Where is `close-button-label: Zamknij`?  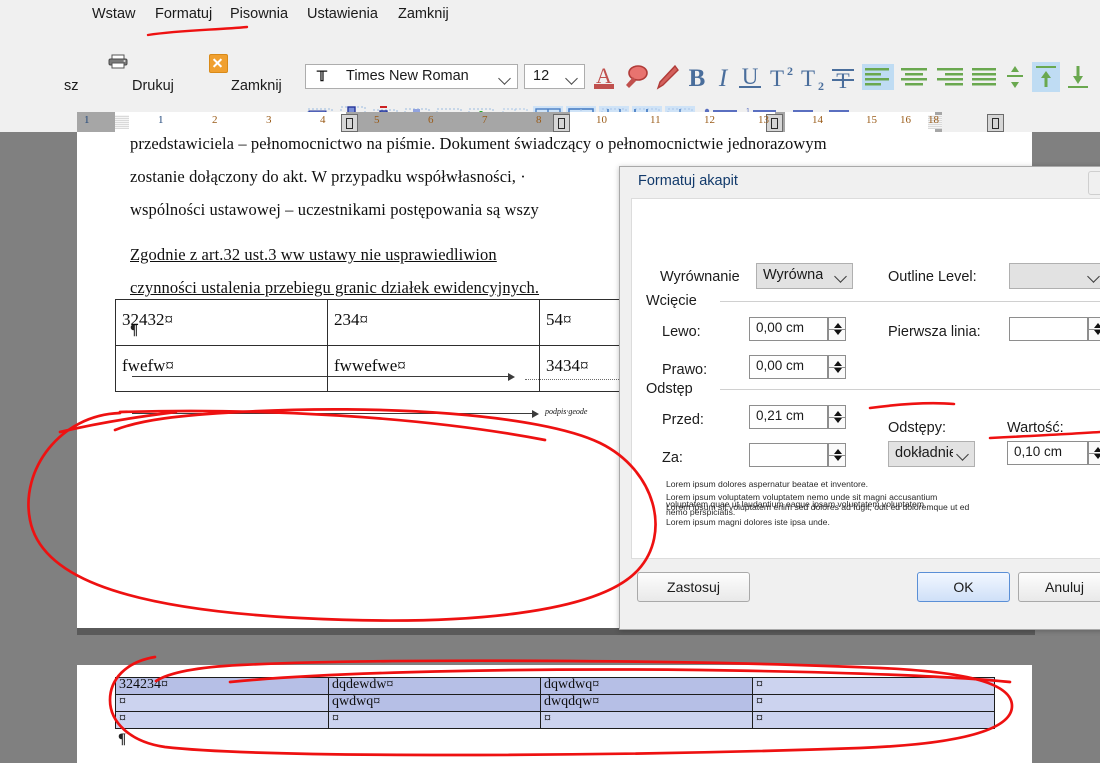
close-button-label: Zamknij is located at coordinates (256, 86).